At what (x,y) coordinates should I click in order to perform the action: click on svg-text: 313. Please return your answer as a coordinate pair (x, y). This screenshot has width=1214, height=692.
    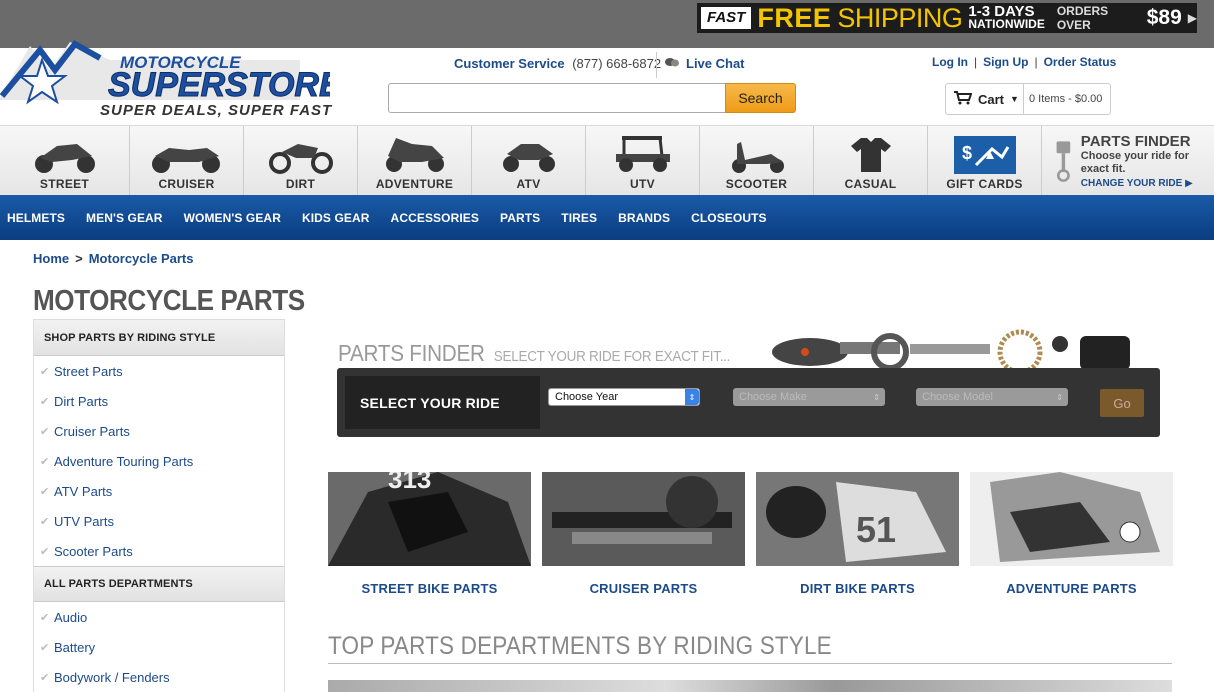
    Looking at the image, I should click on (409, 483).